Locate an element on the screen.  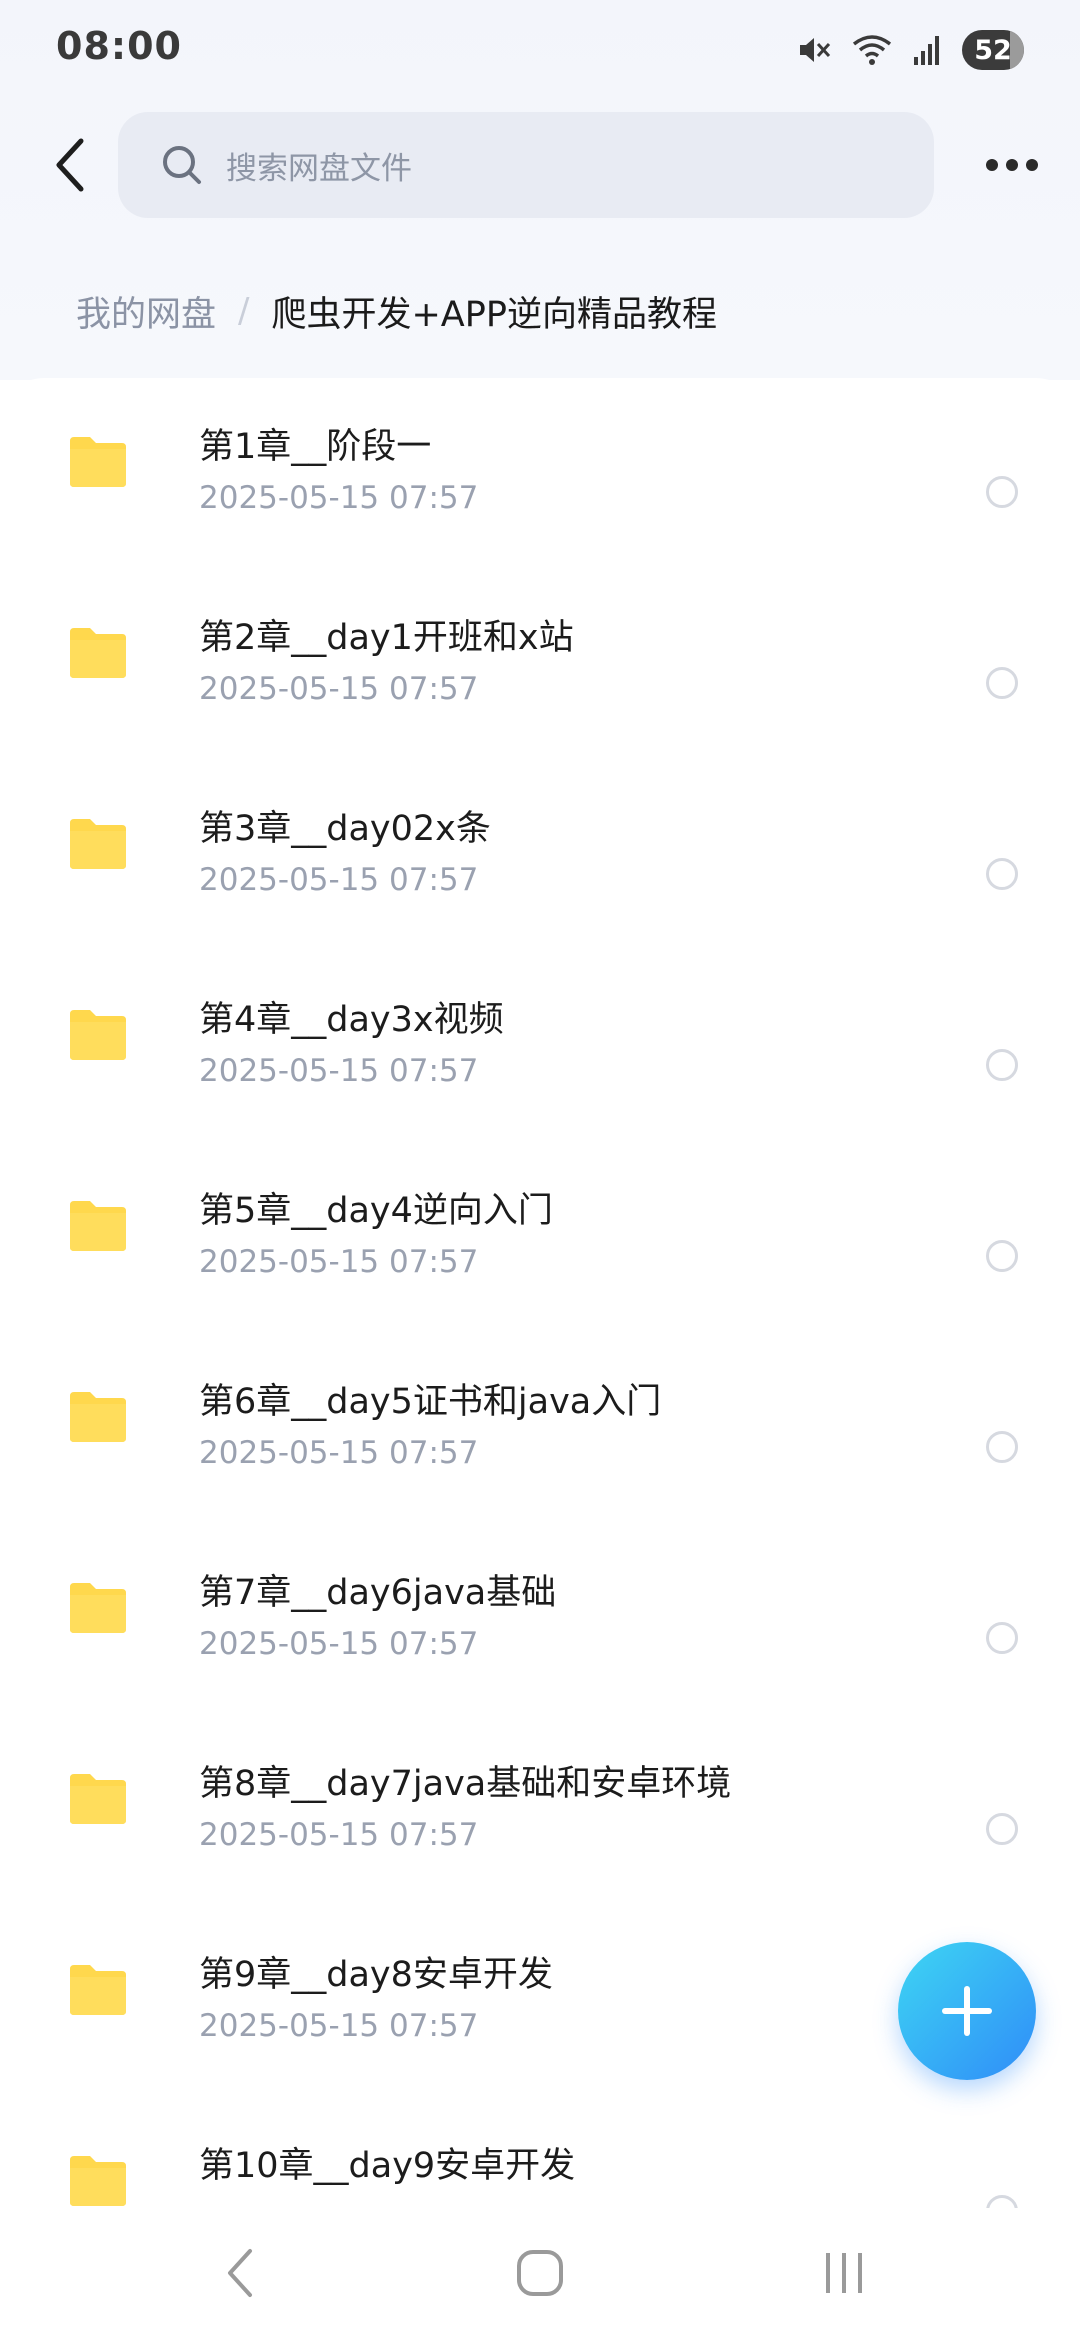
more-dots-icon is located at coordinates (992, 165).